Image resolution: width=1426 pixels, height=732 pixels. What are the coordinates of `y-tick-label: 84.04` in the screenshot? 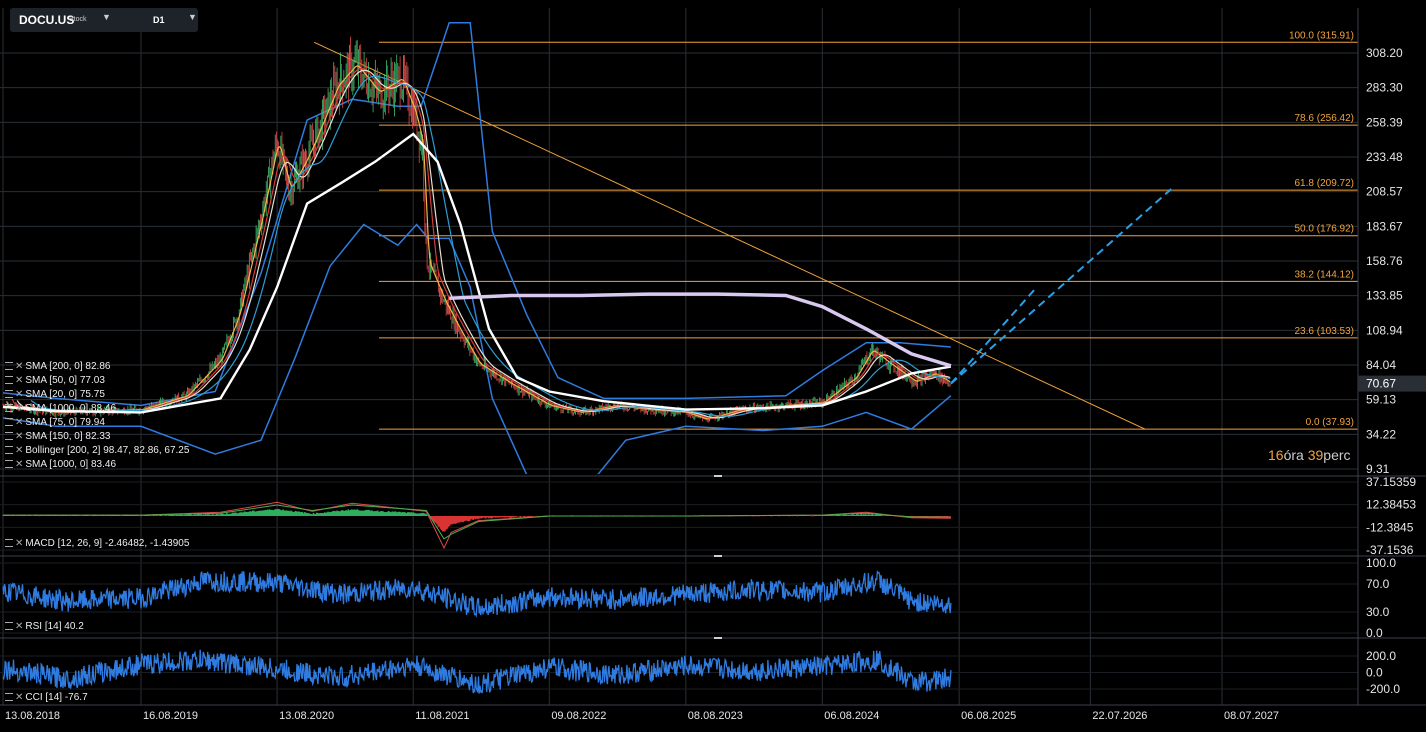 It's located at (1381, 365).